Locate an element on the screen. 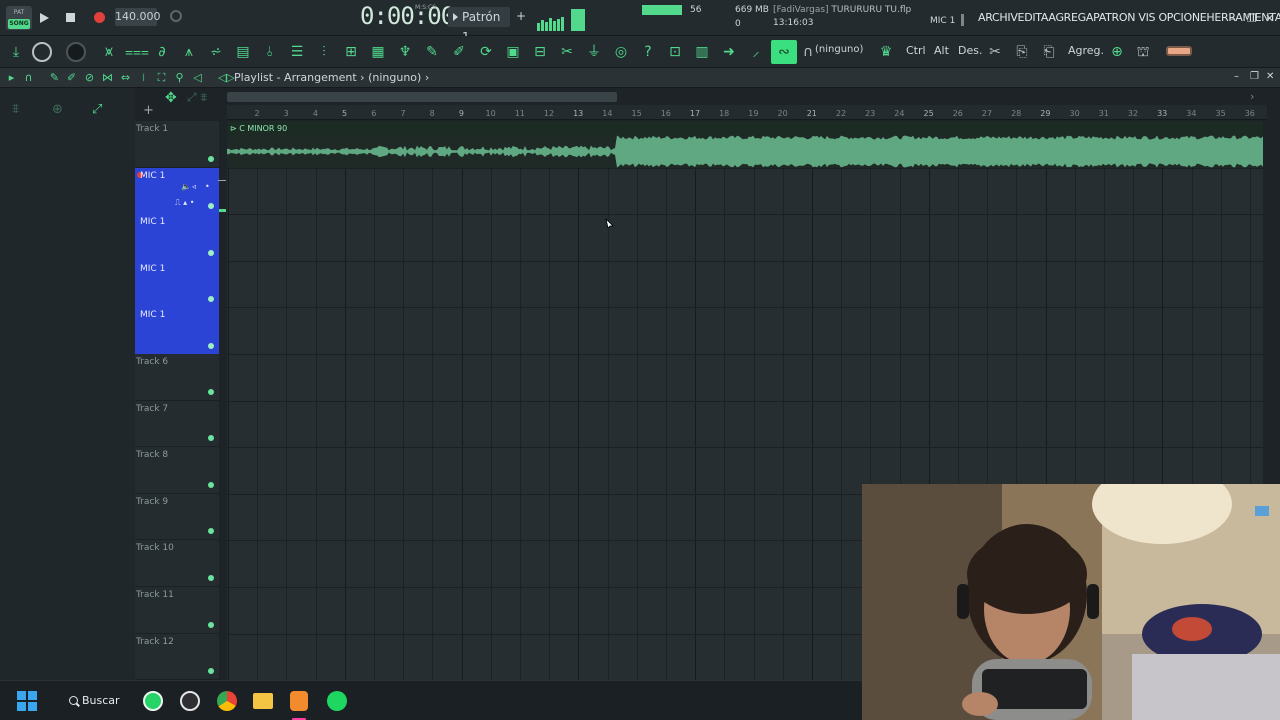  tempo-display: 140.000 is located at coordinates (138, 17).